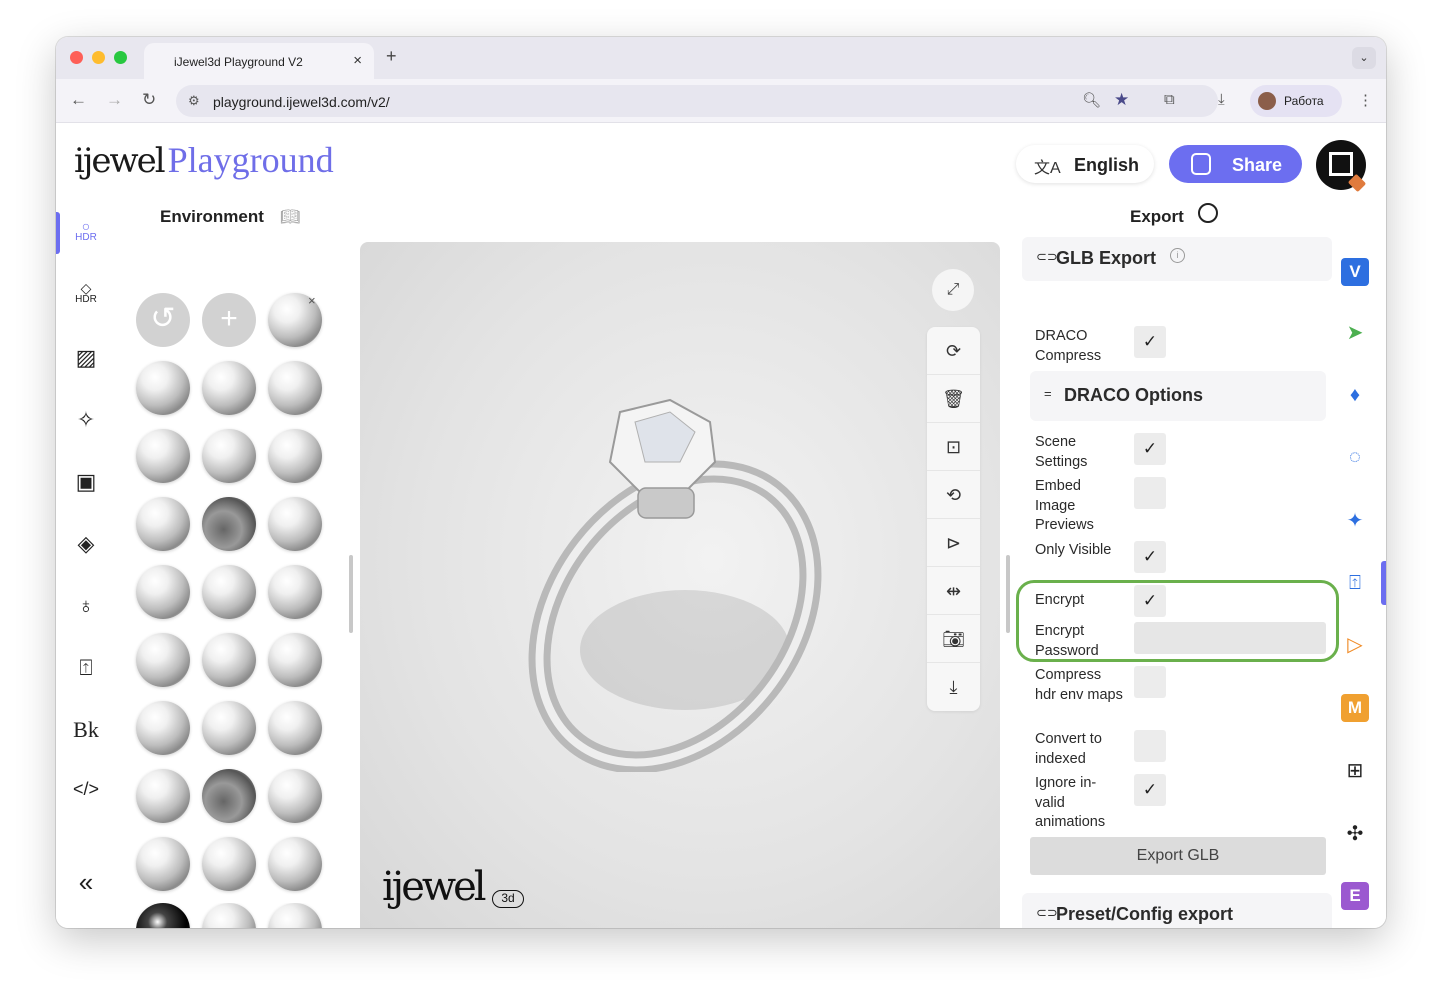  Describe the element at coordinates (391, 56) in the screenshot. I see `new-tab-button: +` at that location.